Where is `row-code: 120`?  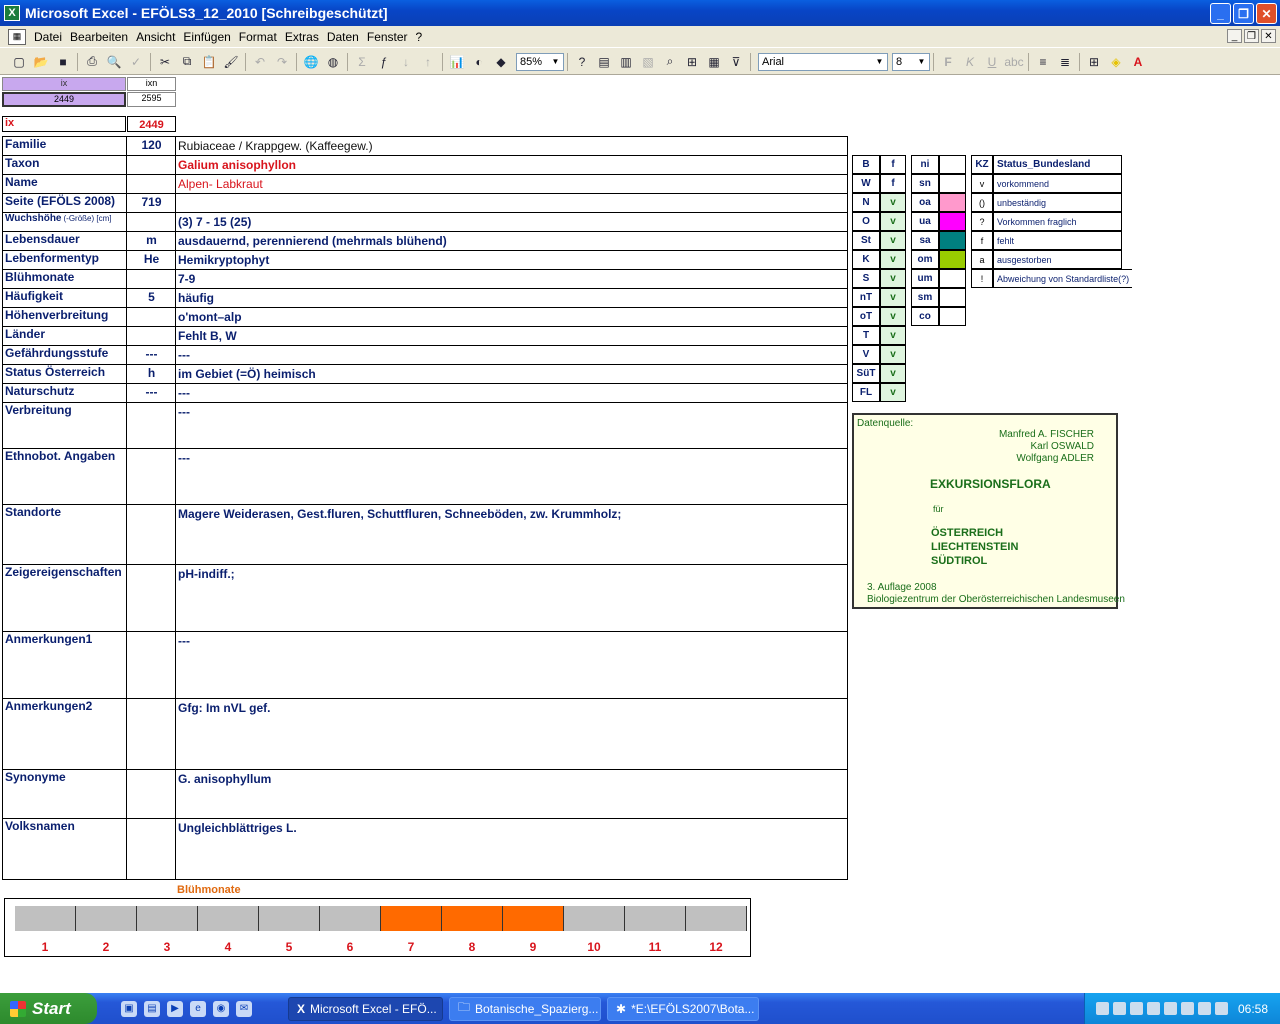
row-code: 120 is located at coordinates (151, 146).